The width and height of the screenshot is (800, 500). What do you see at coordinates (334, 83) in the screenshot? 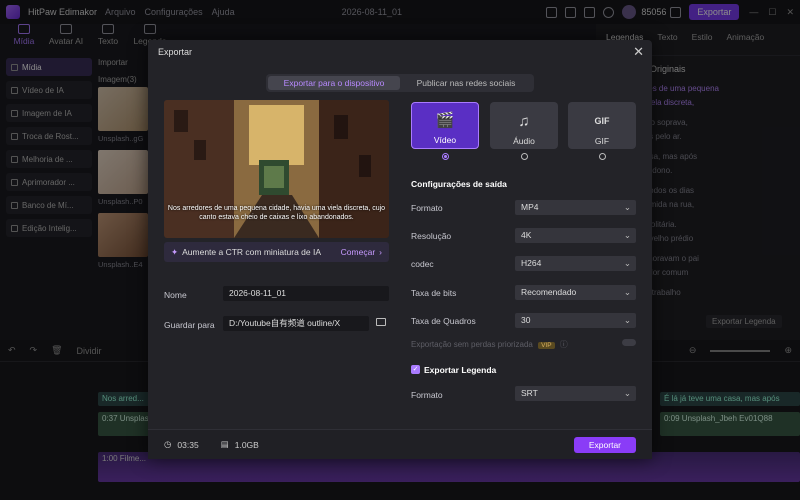
I see `tab-export-device: Exportar para o dispositivo` at bounding box center [334, 83].